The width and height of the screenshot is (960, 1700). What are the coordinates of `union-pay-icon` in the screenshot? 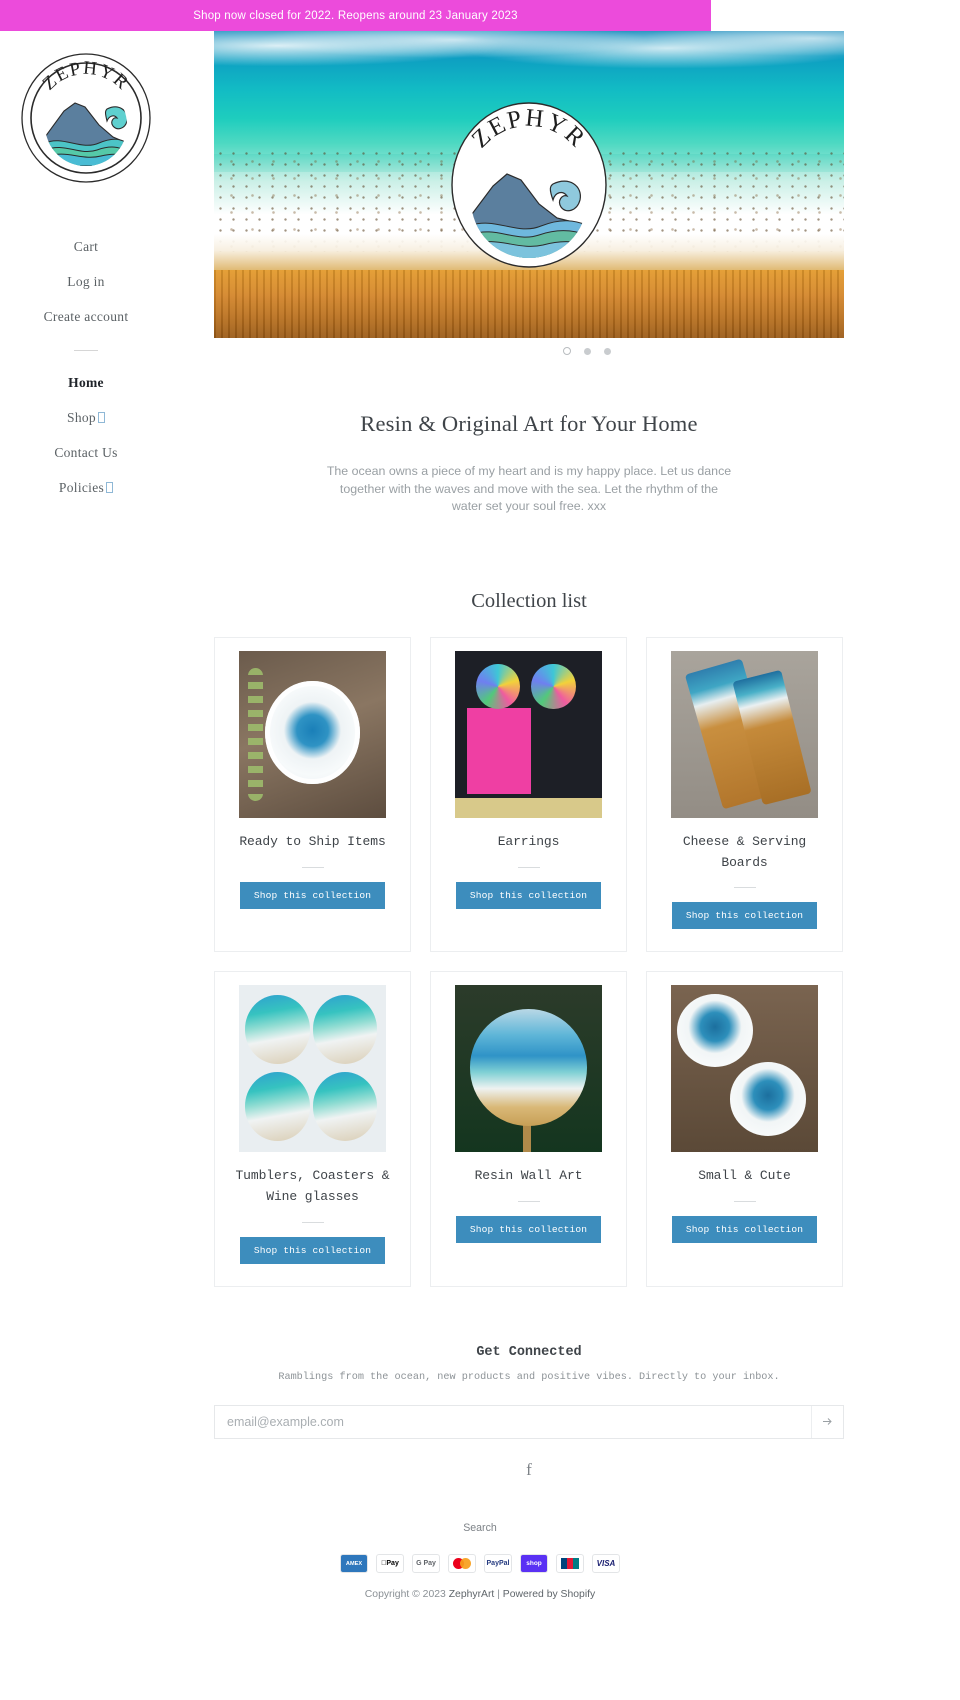 It's located at (570, 1564).